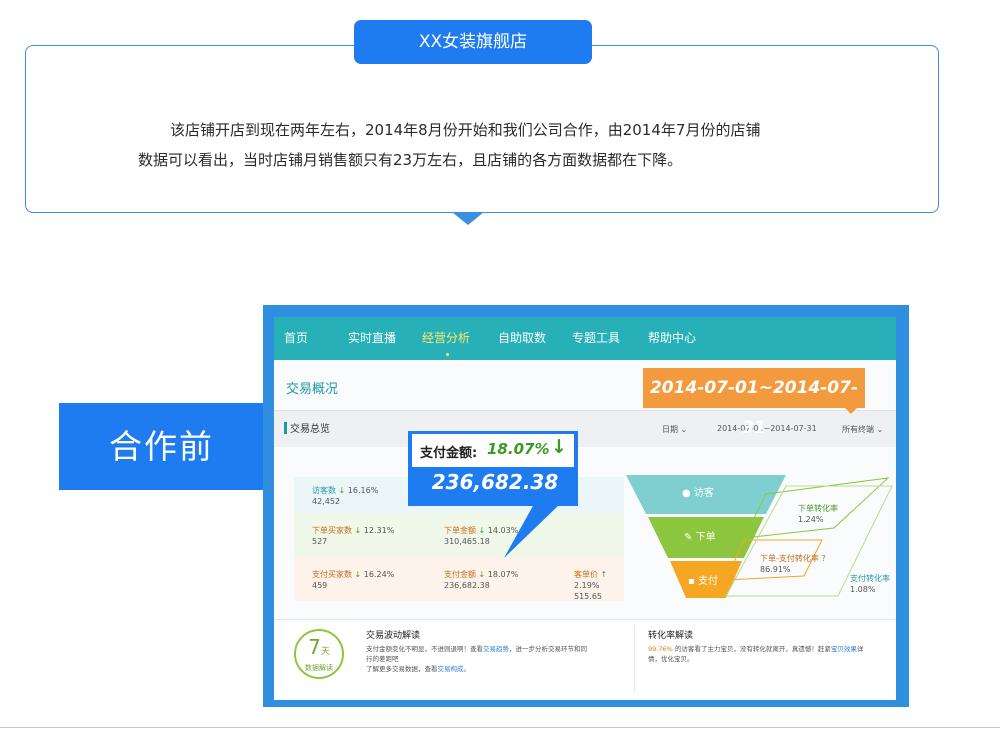  What do you see at coordinates (382, 659) in the screenshot?
I see `wave-line-2: 行的差距吧` at bounding box center [382, 659].